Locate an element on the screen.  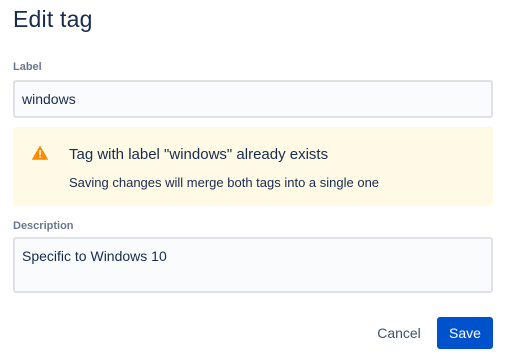
cancel-button: Cancel is located at coordinates (399, 333).